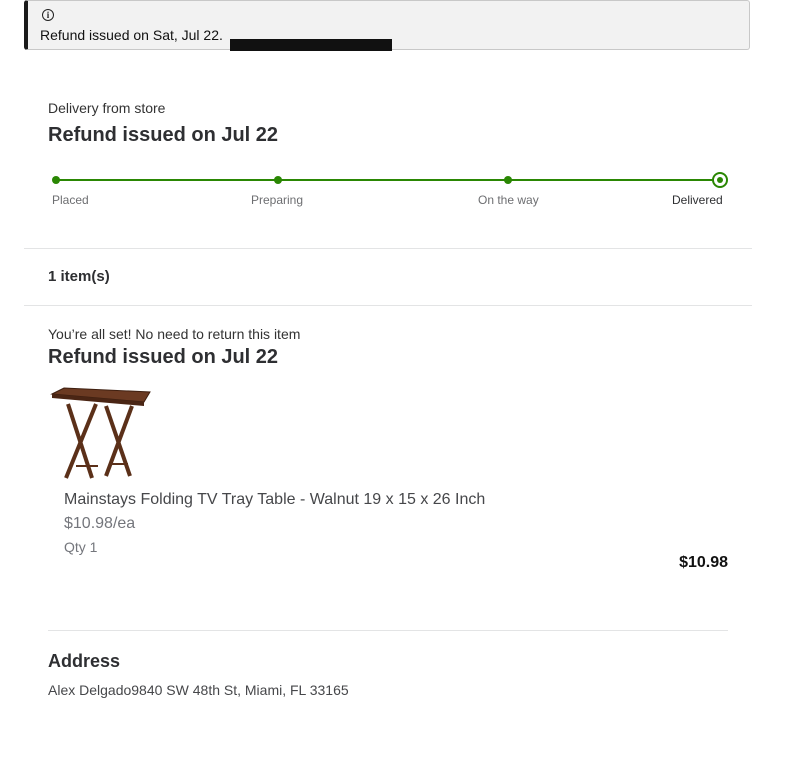 This screenshot has width=800, height=766. Describe the element at coordinates (163, 135) in the screenshot. I see `order-status-title: Refund issued on Jul 22` at that location.